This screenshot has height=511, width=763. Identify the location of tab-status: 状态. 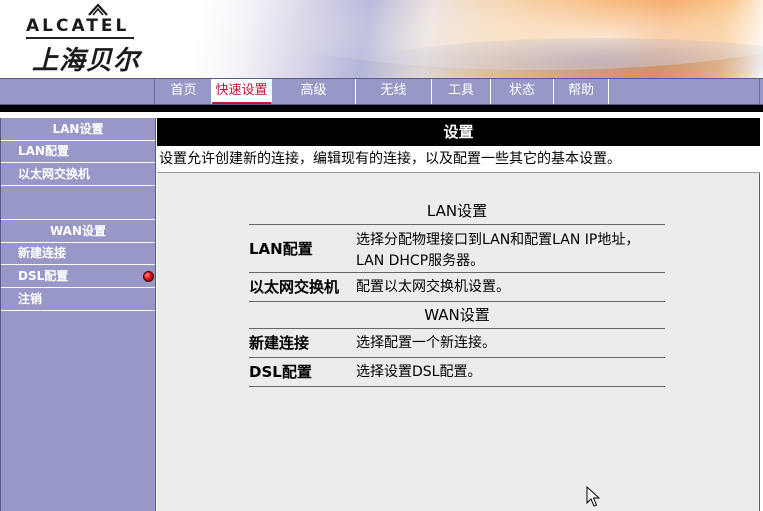
(522, 91).